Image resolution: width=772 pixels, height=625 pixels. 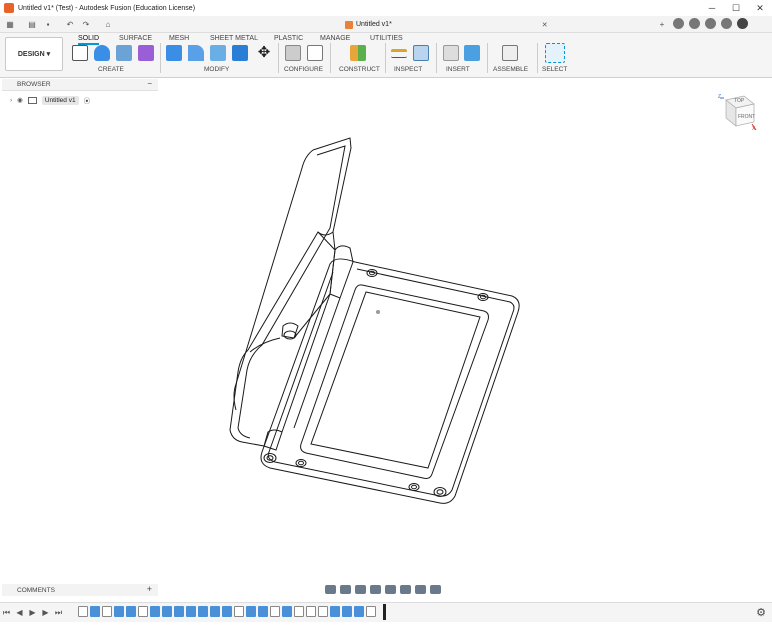 I want to click on grid-icon, so click(x=420, y=589).